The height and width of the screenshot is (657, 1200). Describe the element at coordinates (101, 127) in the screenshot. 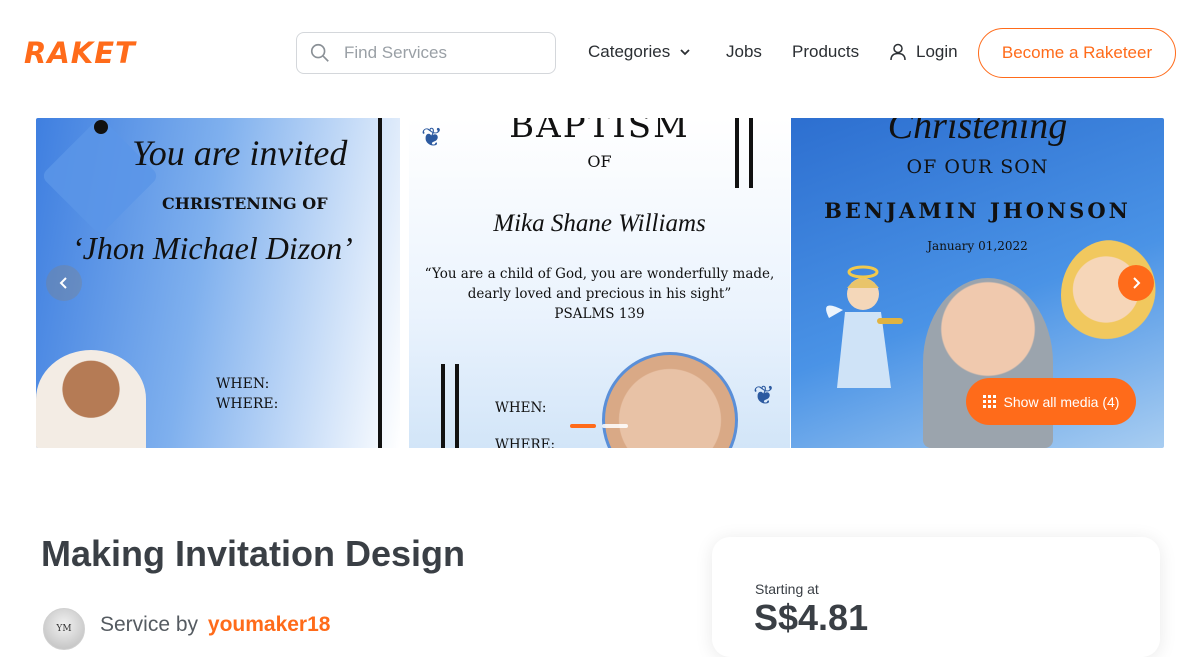

I see `decorative-dot` at that location.